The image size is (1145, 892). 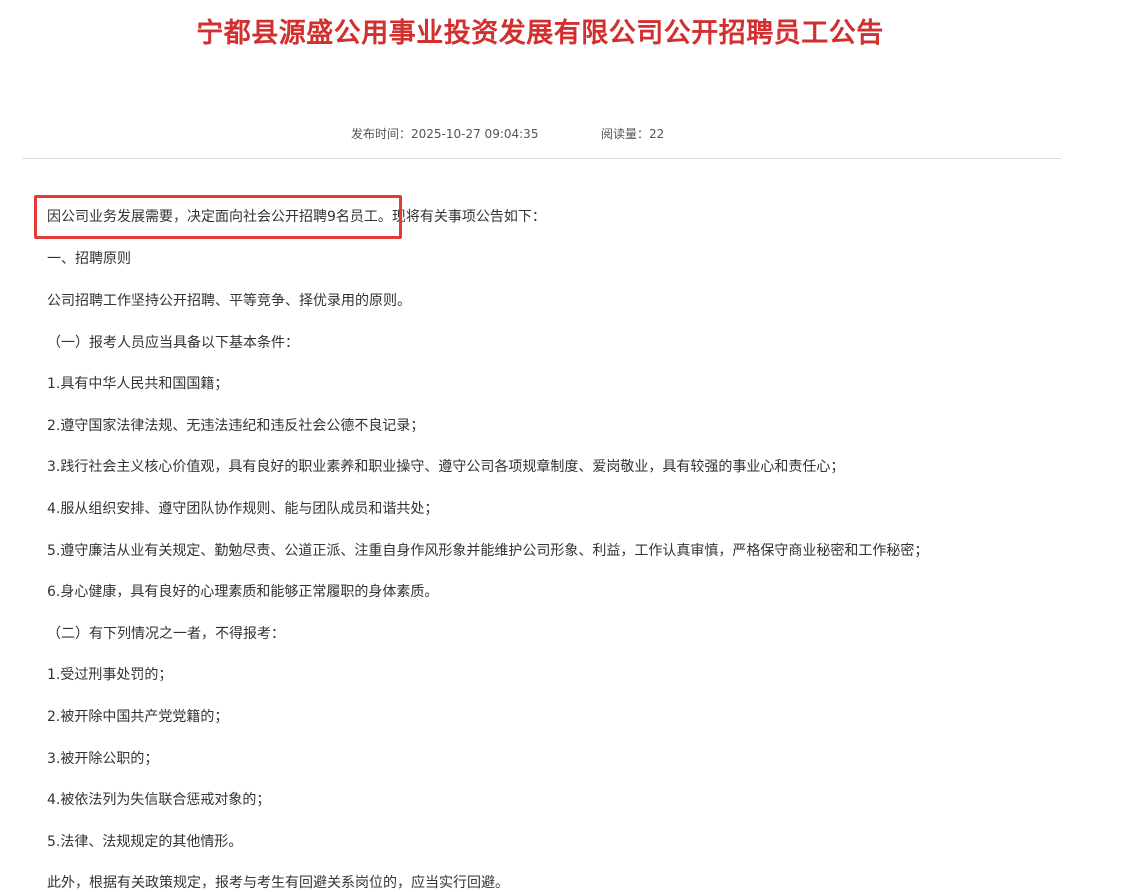 I want to click on article-paragraph: 5.法律、法规规定的其他情形。, so click(x=145, y=842).